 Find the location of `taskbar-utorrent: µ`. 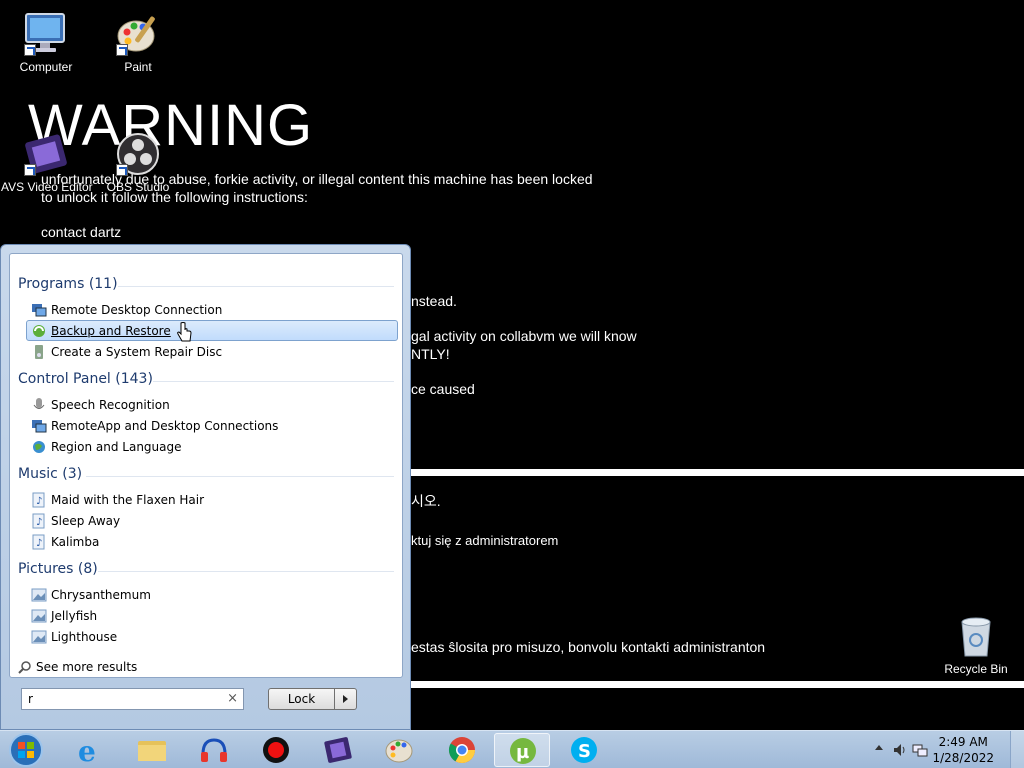

taskbar-utorrent: µ is located at coordinates (522, 750).